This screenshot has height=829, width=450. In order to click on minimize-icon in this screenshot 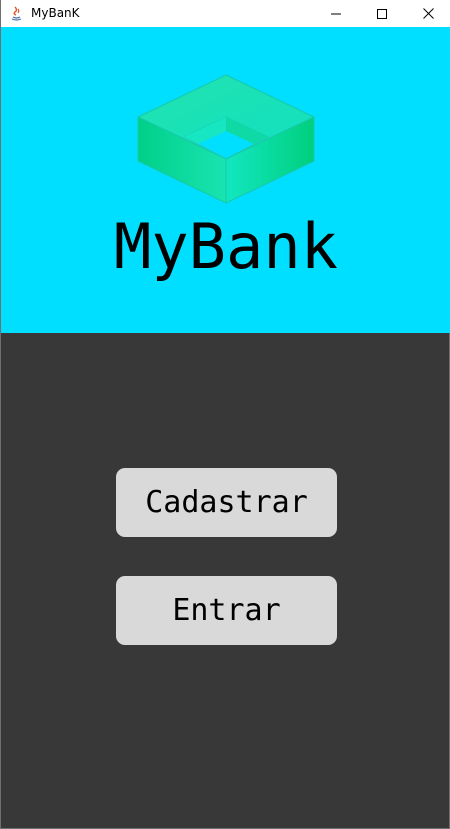, I will do `click(336, 13)`.